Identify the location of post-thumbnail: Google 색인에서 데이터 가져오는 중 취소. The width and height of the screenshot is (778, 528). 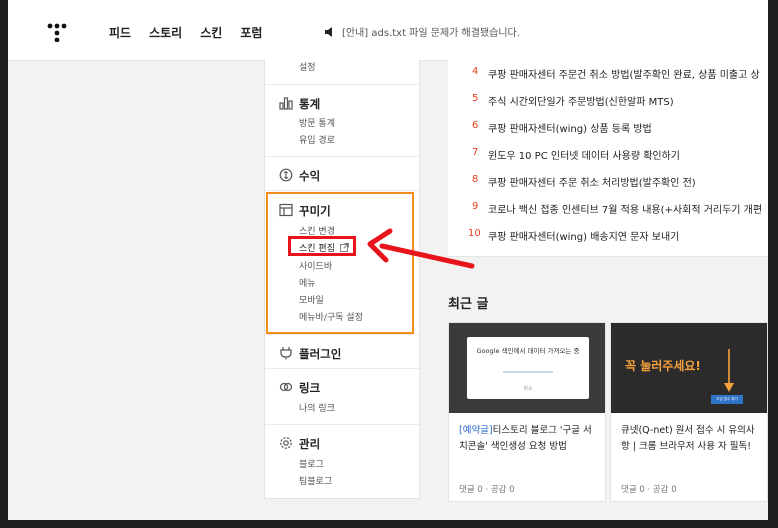
(527, 368).